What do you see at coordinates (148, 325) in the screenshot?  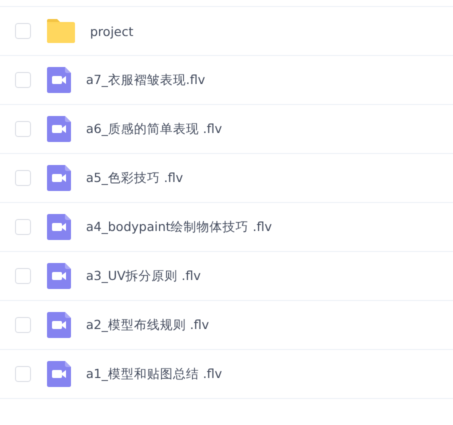 I see `file-name: a2_模型布线规则 .flv` at bounding box center [148, 325].